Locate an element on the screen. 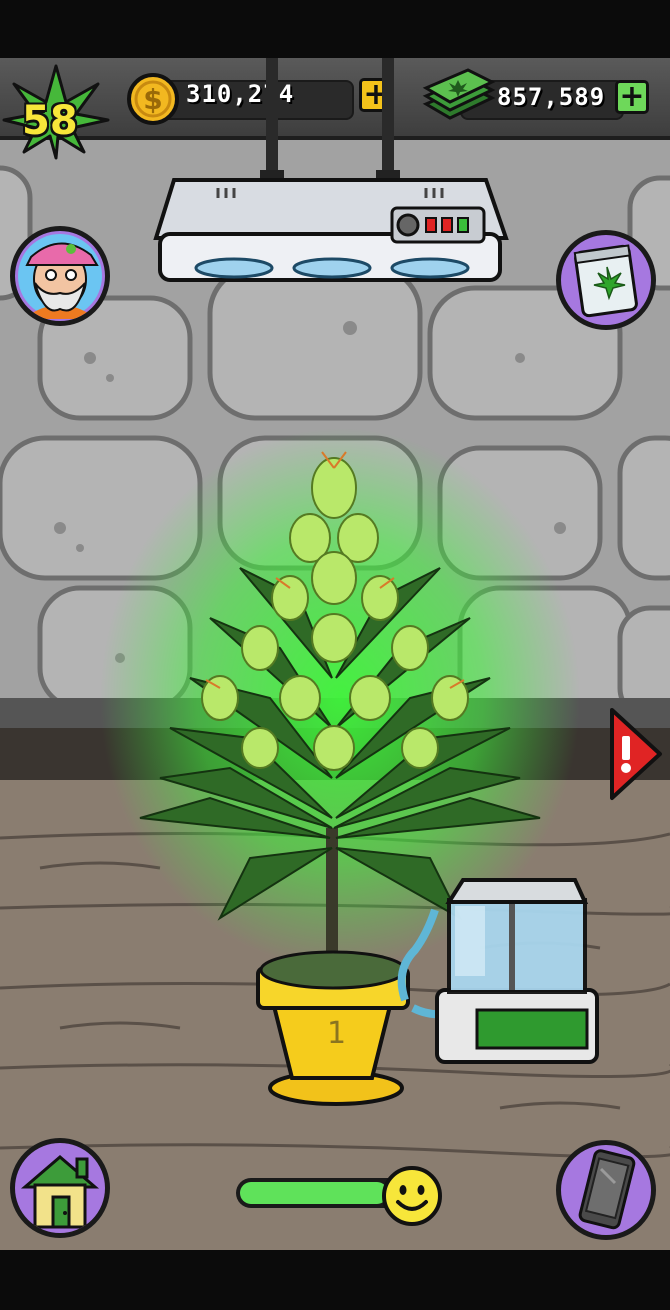  top-letterbox is located at coordinates (335, 29).